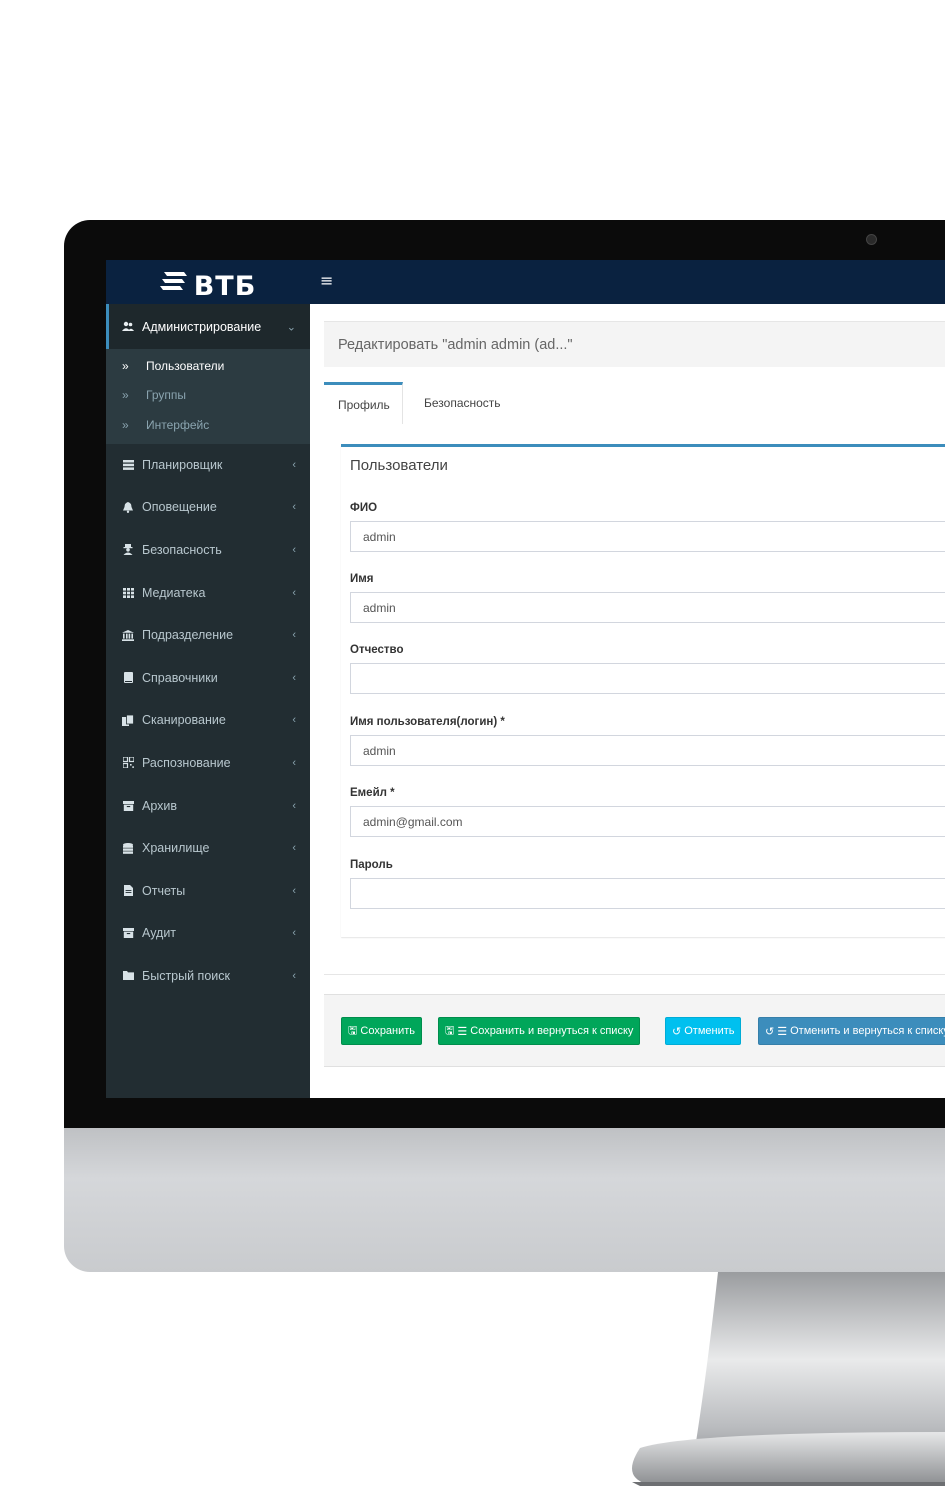 Image resolution: width=945 pixels, height=1500 pixels. I want to click on sidebar-subitem-interface: » Интерфейс, so click(208, 425).